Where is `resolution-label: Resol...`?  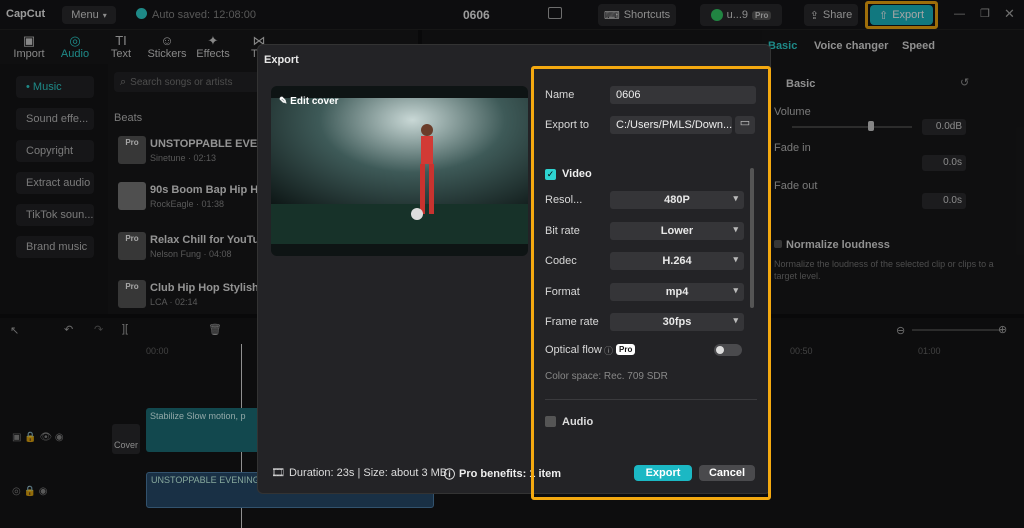 resolution-label: Resol... is located at coordinates (564, 200).